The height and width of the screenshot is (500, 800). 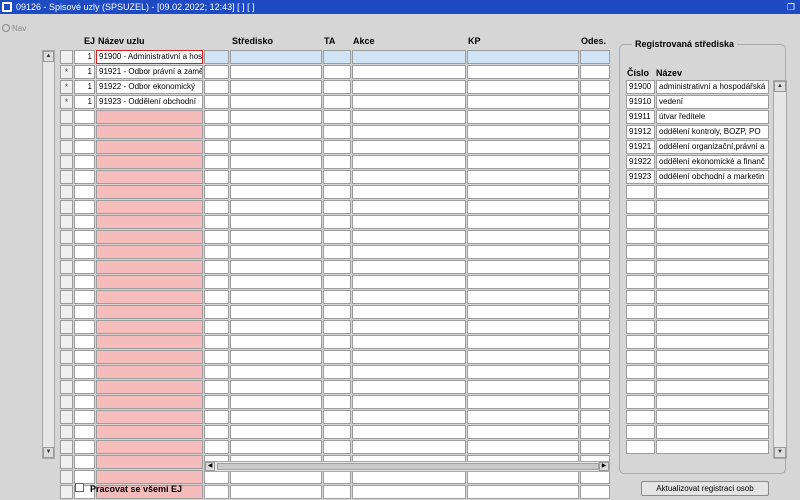 I want to click on cislo-cell: 91910, so click(x=640, y=102).